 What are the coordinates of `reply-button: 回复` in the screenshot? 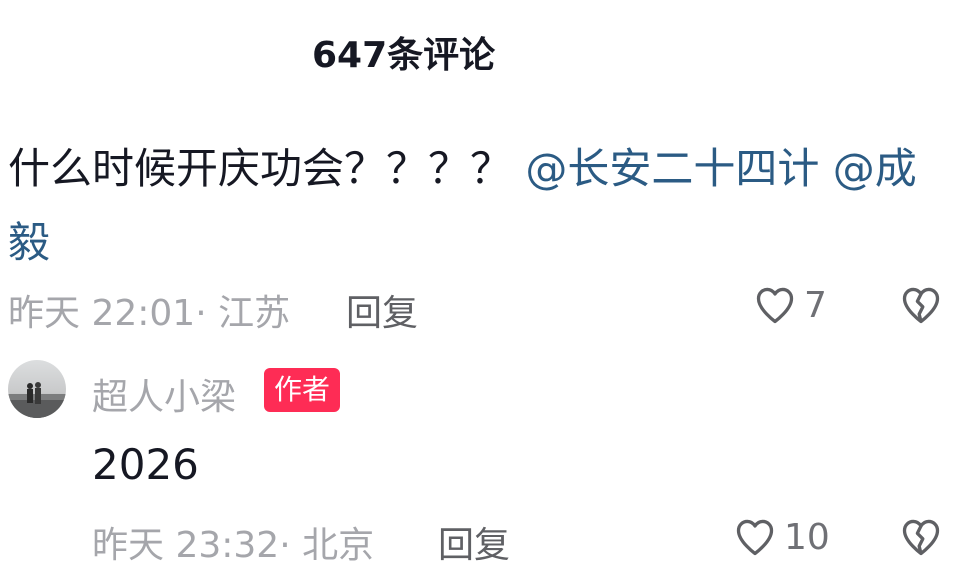 It's located at (382, 310).